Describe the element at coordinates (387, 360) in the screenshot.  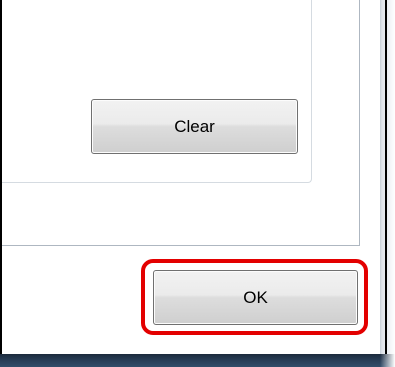
I see `taskbar-fade` at that location.